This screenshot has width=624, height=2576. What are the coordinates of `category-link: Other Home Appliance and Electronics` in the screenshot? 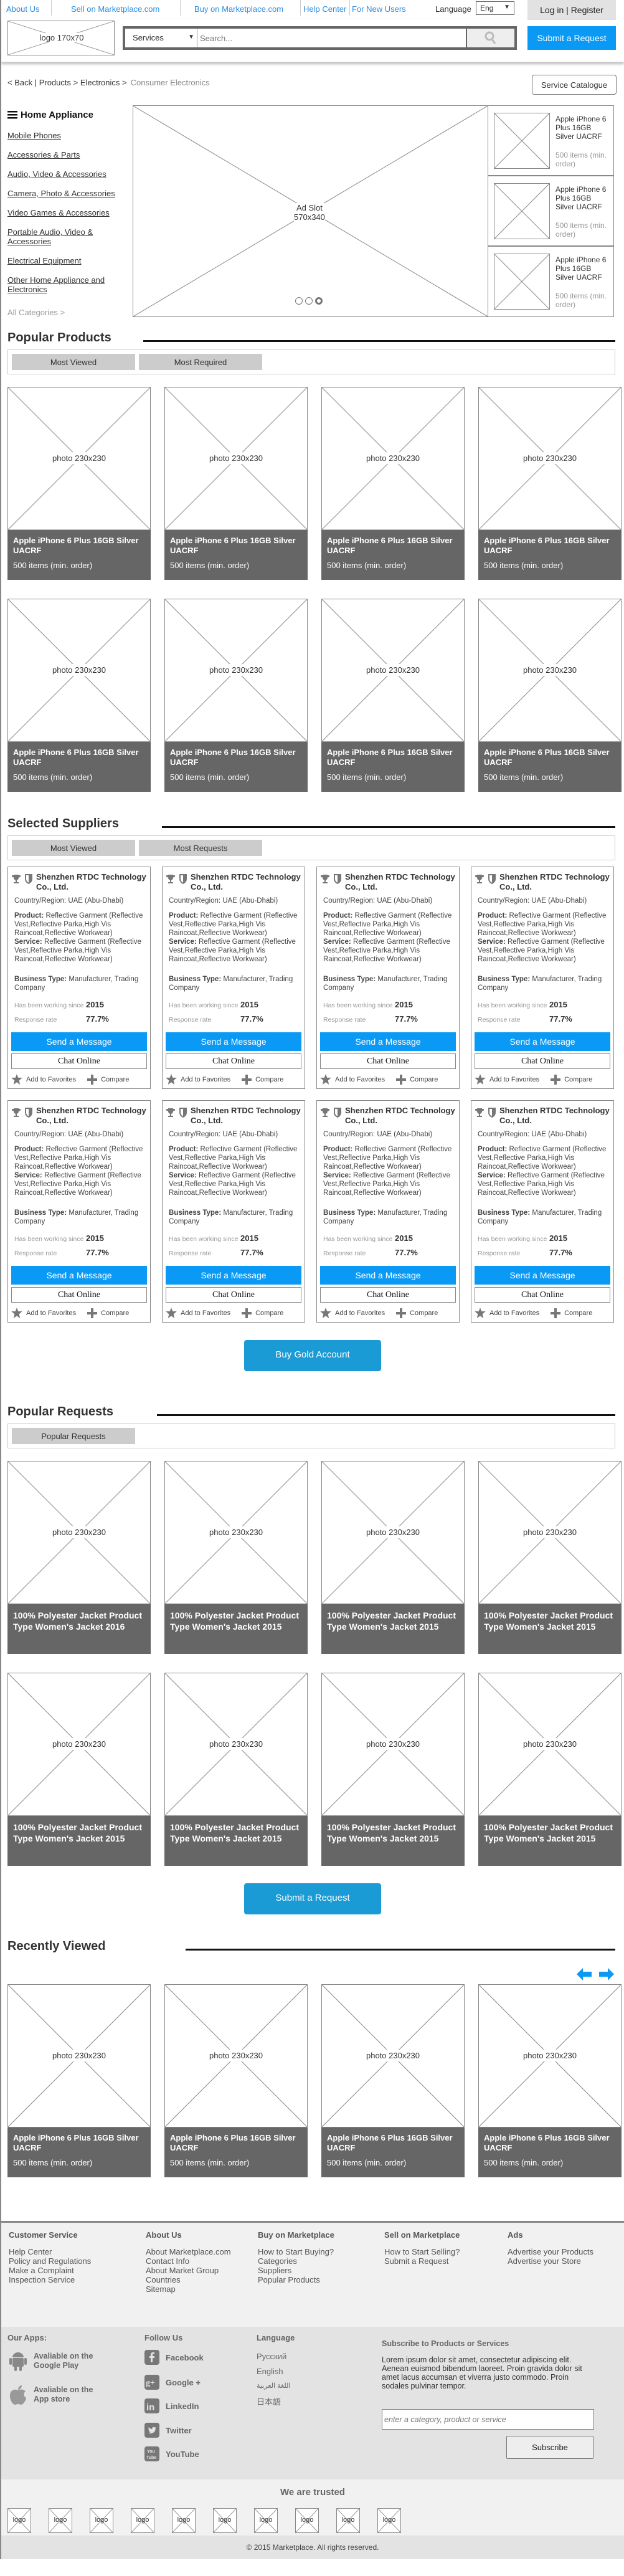 It's located at (67, 284).